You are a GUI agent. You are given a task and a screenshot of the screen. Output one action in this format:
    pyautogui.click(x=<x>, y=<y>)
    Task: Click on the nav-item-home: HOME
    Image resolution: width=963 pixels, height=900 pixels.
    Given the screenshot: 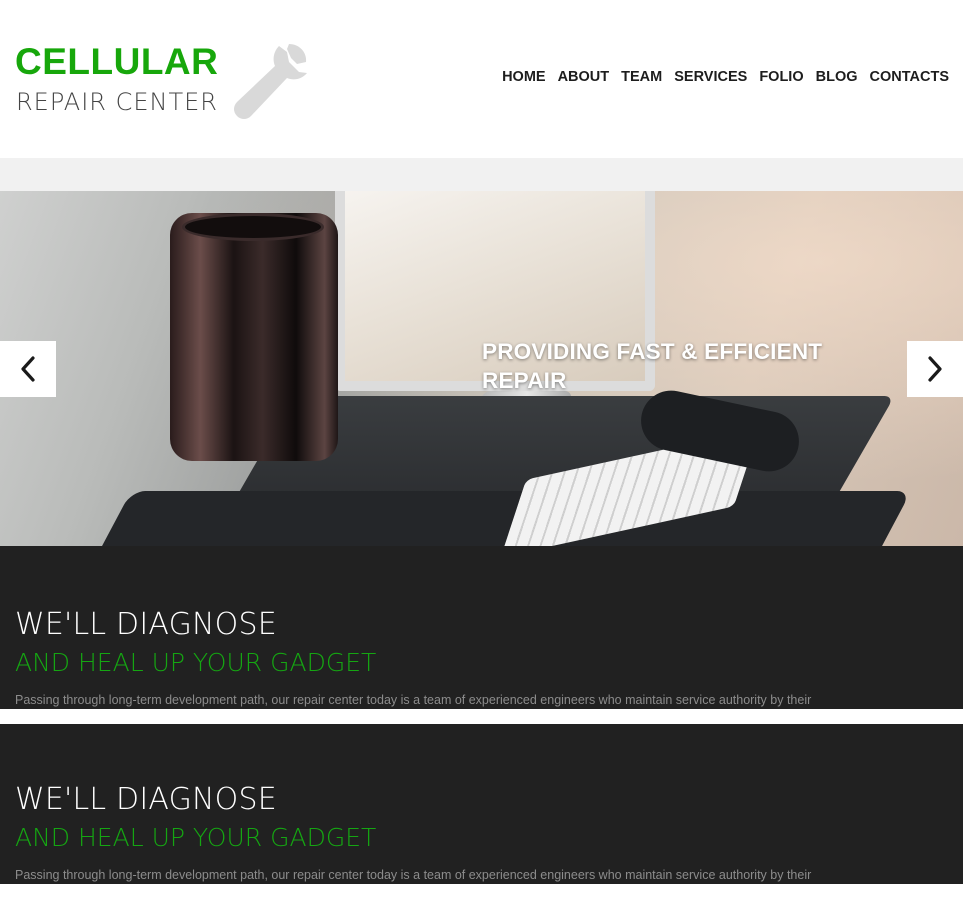 What is the action you would take?
    pyautogui.click(x=524, y=77)
    